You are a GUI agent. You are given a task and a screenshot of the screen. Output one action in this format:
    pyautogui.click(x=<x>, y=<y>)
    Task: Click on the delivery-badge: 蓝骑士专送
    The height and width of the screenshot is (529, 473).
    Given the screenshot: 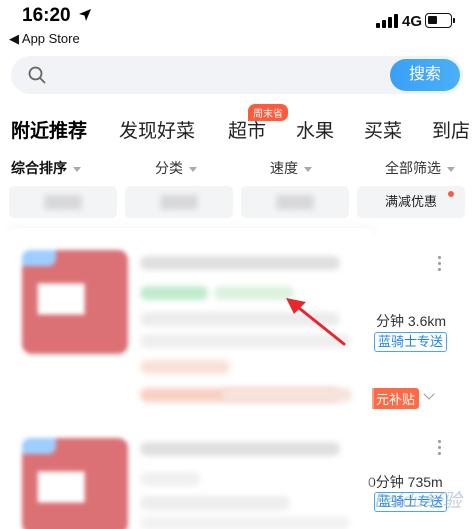 What is the action you would take?
    pyautogui.click(x=411, y=342)
    